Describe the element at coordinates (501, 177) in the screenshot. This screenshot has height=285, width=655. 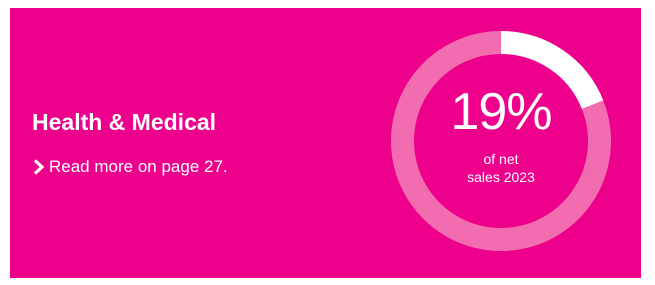
I see `caption-line-2: sales 2023` at that location.